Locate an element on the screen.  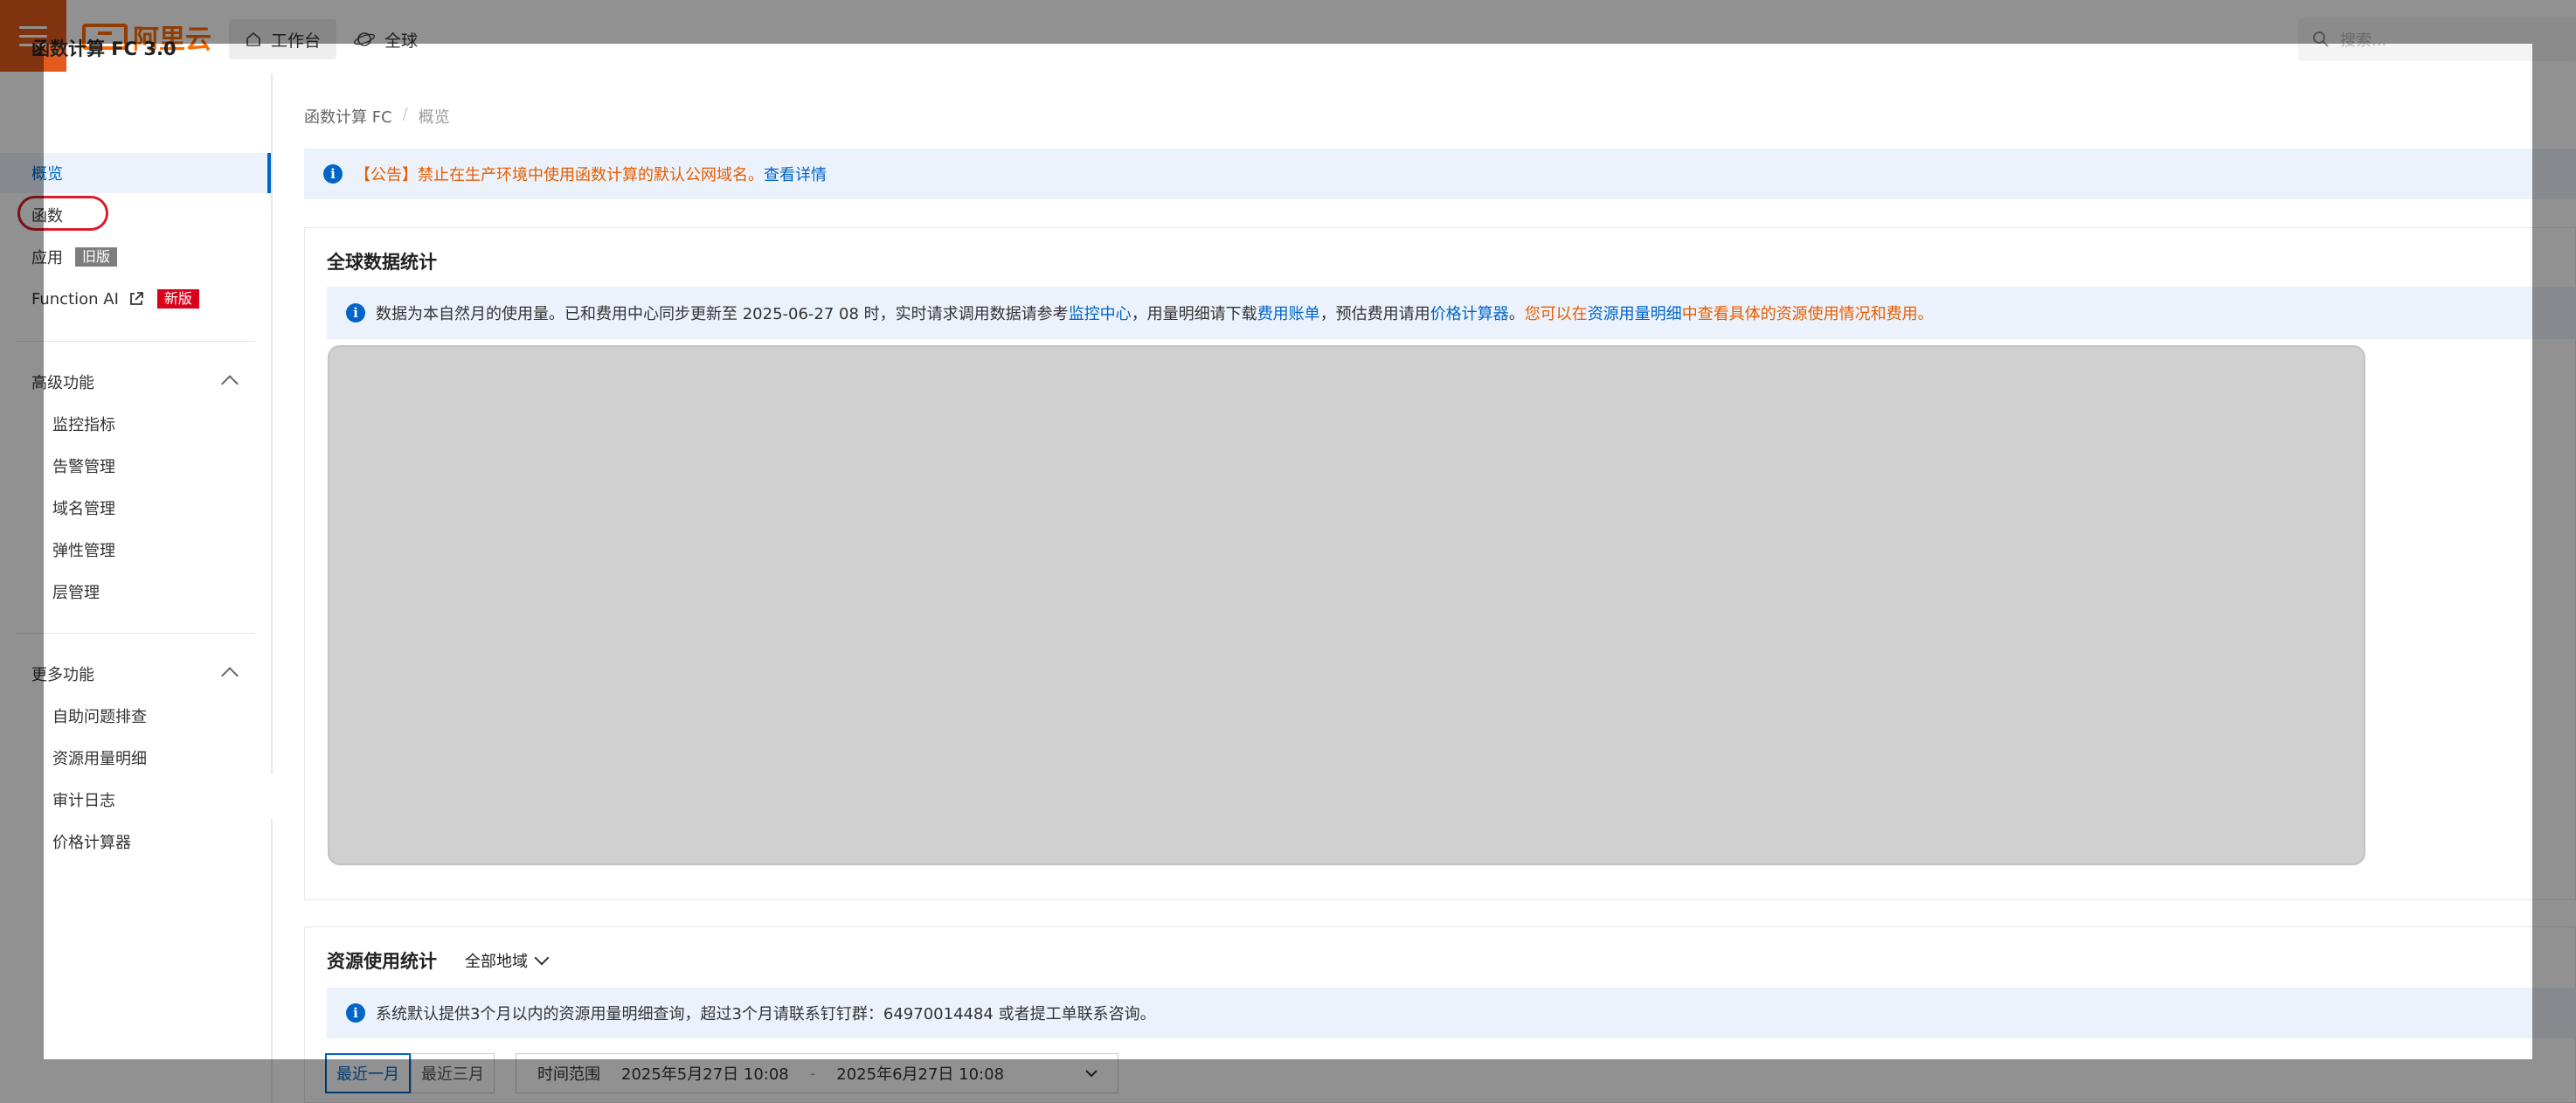
overlay-shade-bottom is located at coordinates (1288, 1081).